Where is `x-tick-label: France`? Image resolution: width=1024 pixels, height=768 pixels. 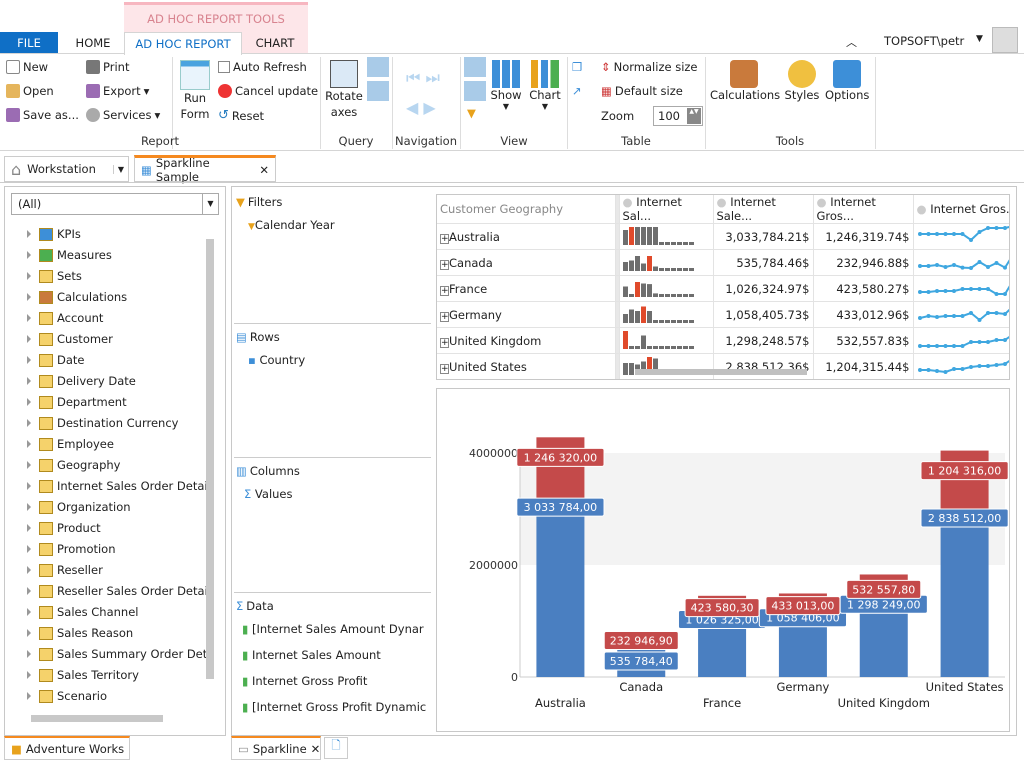
x-tick-label: France is located at coordinates (722, 703).